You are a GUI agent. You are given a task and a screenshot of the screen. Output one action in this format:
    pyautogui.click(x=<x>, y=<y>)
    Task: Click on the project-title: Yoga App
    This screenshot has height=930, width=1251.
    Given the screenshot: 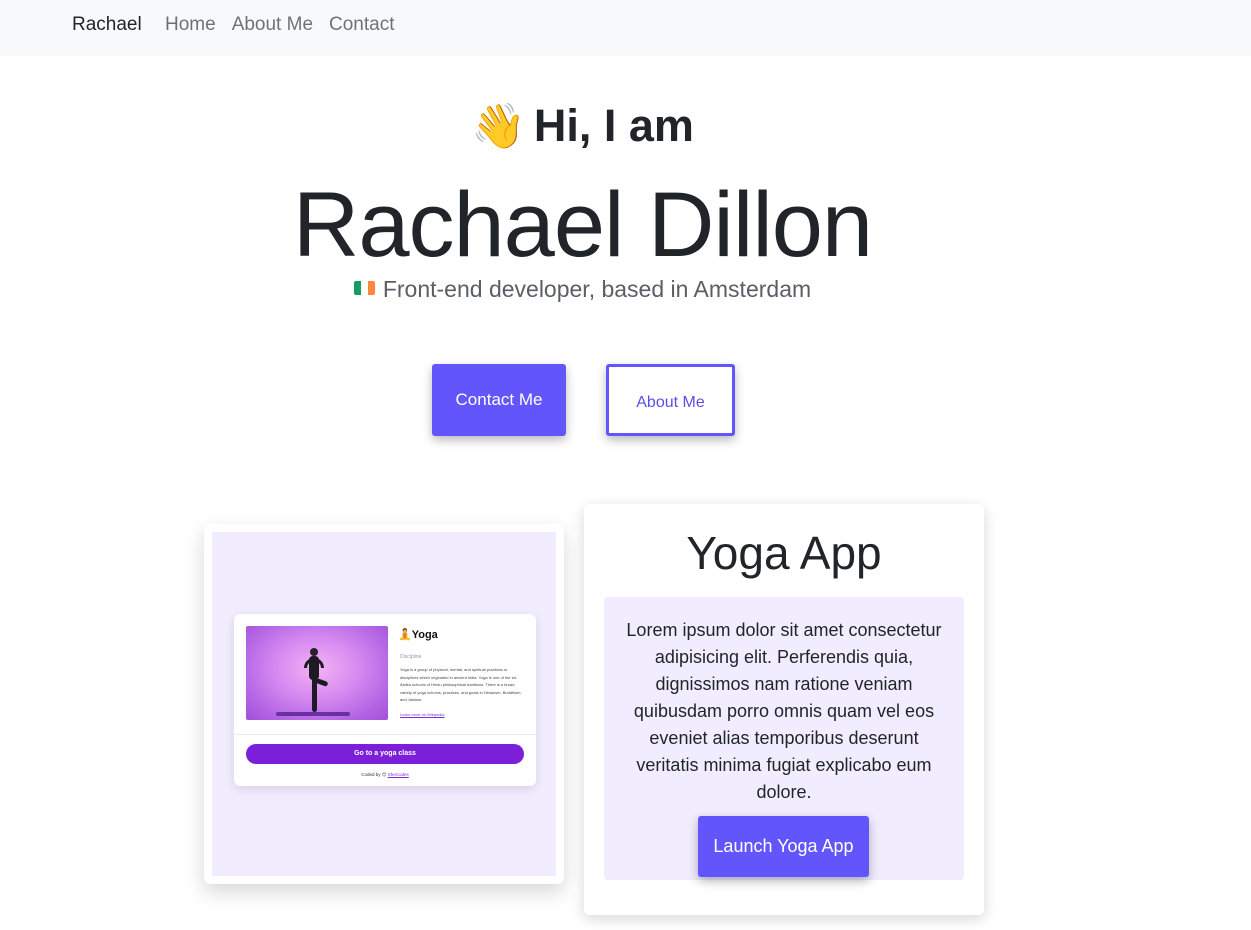 What is the action you would take?
    pyautogui.click(x=784, y=553)
    